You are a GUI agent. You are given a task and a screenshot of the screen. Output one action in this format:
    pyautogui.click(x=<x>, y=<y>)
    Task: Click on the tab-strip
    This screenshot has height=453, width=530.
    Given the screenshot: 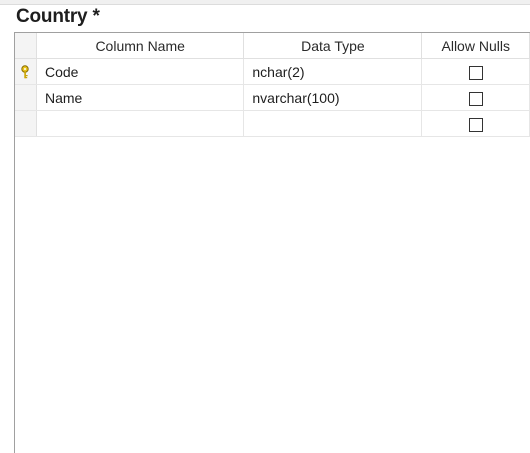 What is the action you would take?
    pyautogui.click(x=265, y=2)
    